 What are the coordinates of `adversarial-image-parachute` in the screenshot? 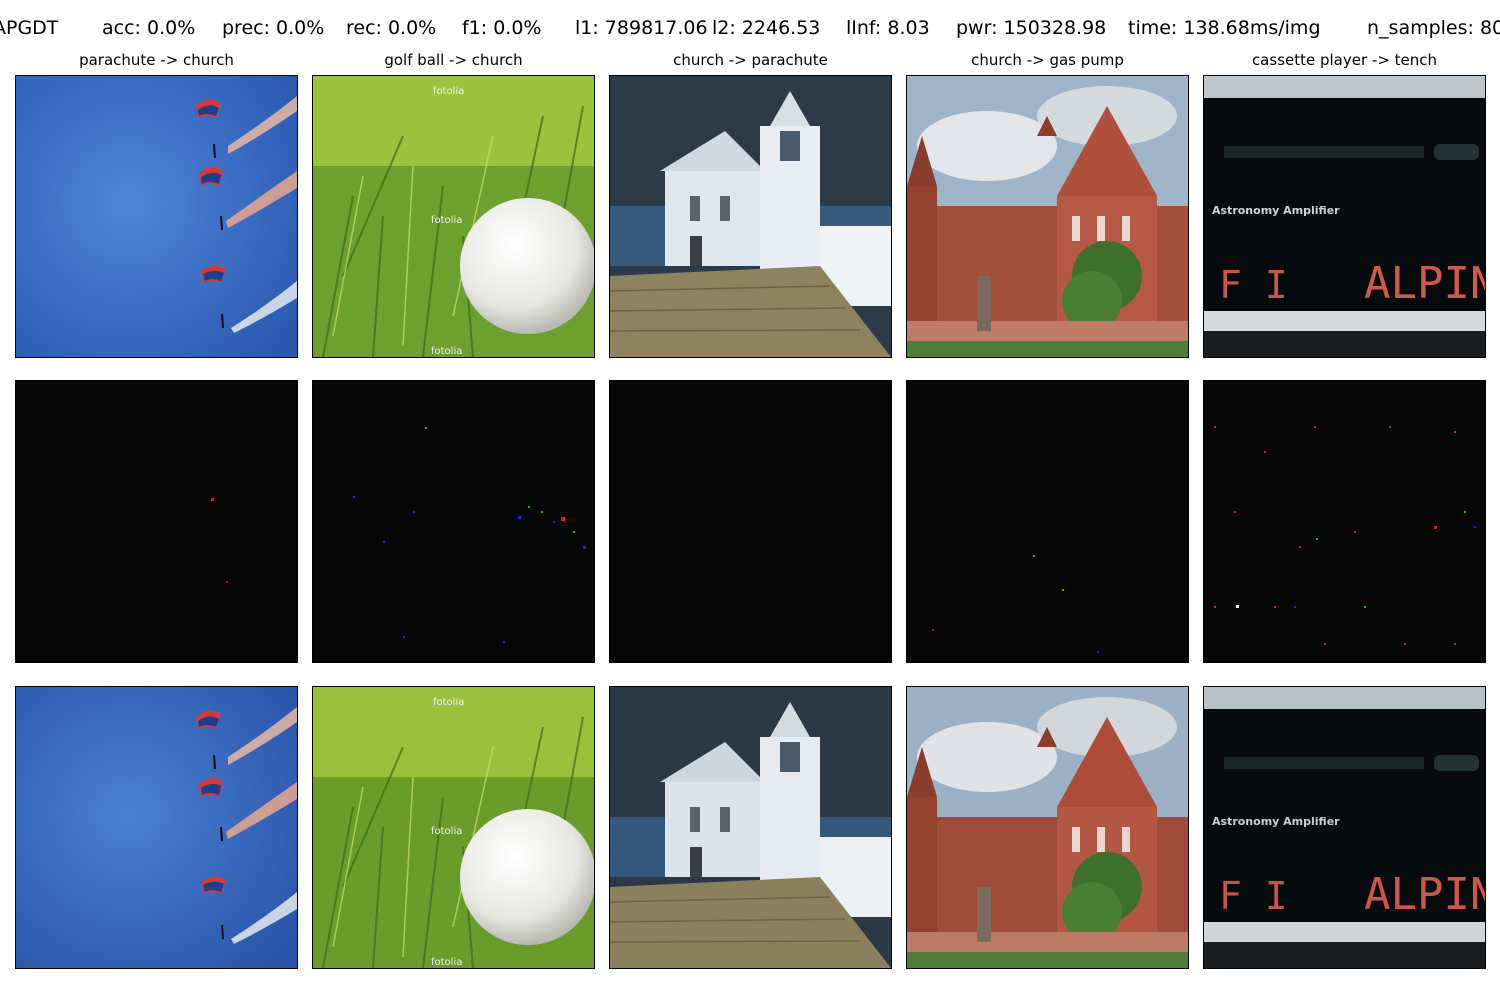 It's located at (156, 827).